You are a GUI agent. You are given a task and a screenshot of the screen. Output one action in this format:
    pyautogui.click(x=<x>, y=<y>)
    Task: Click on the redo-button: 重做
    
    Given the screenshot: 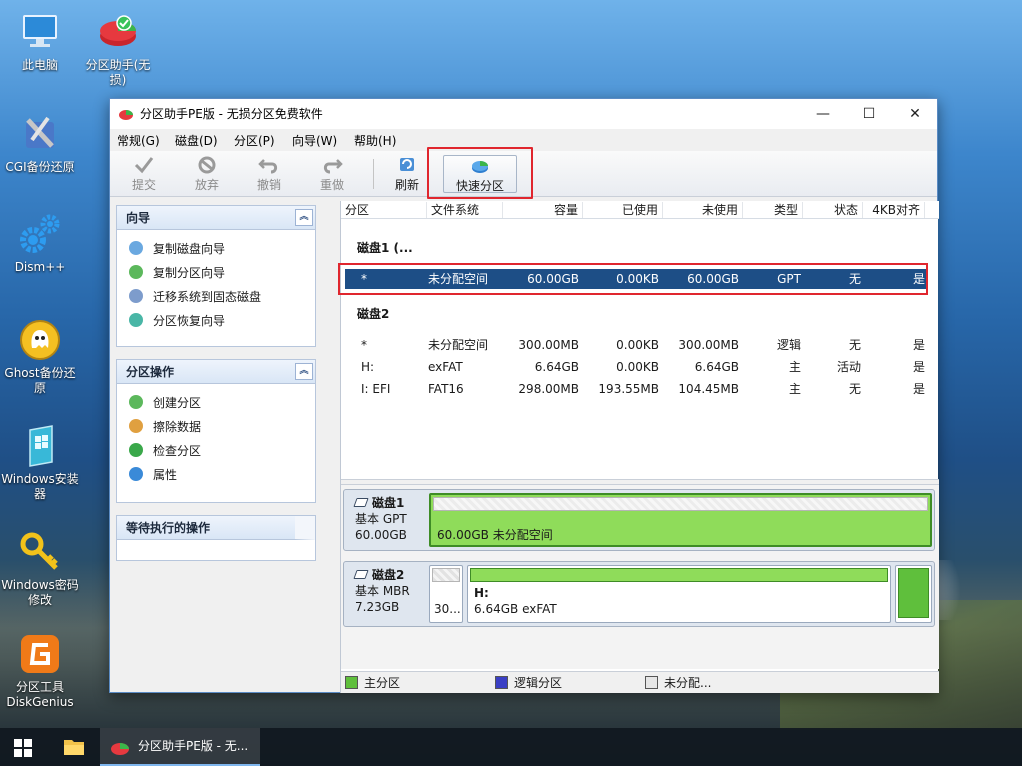 What is the action you would take?
    pyautogui.click(x=332, y=174)
    